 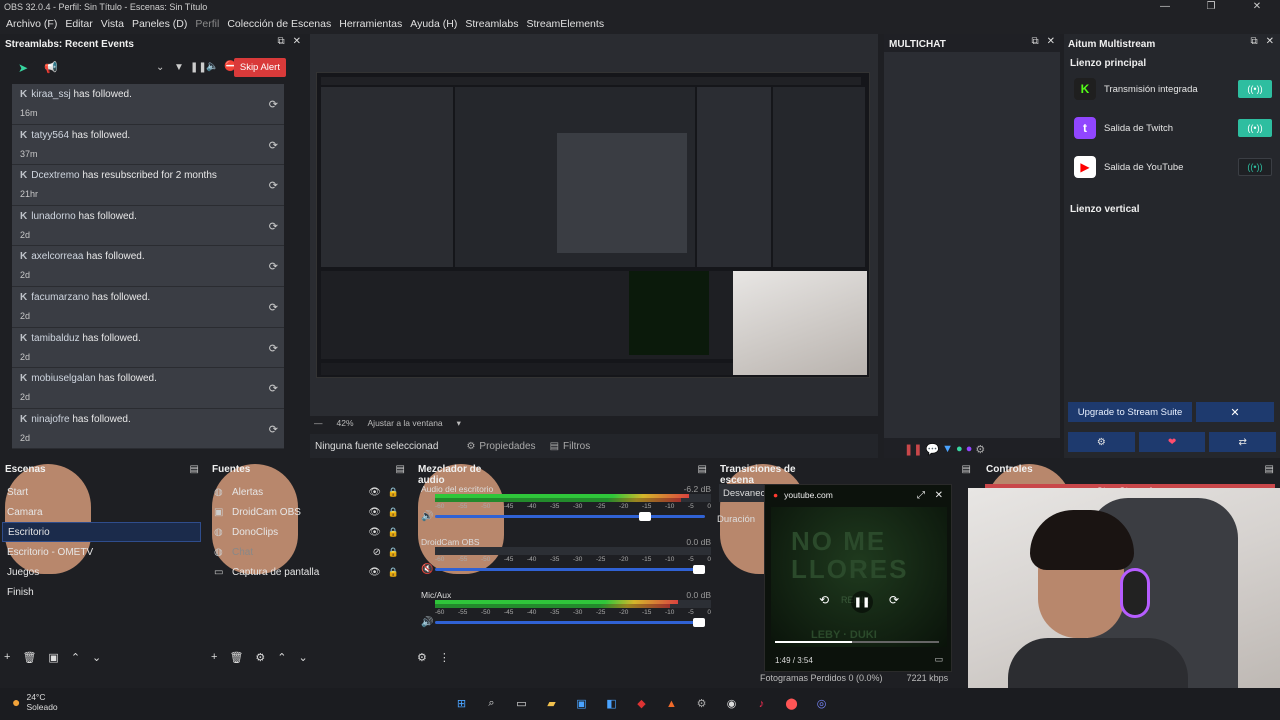 What do you see at coordinates (308, 532) in the screenshot?
I see `source-item: ◍ DonoClips 👁 🔒` at bounding box center [308, 532].